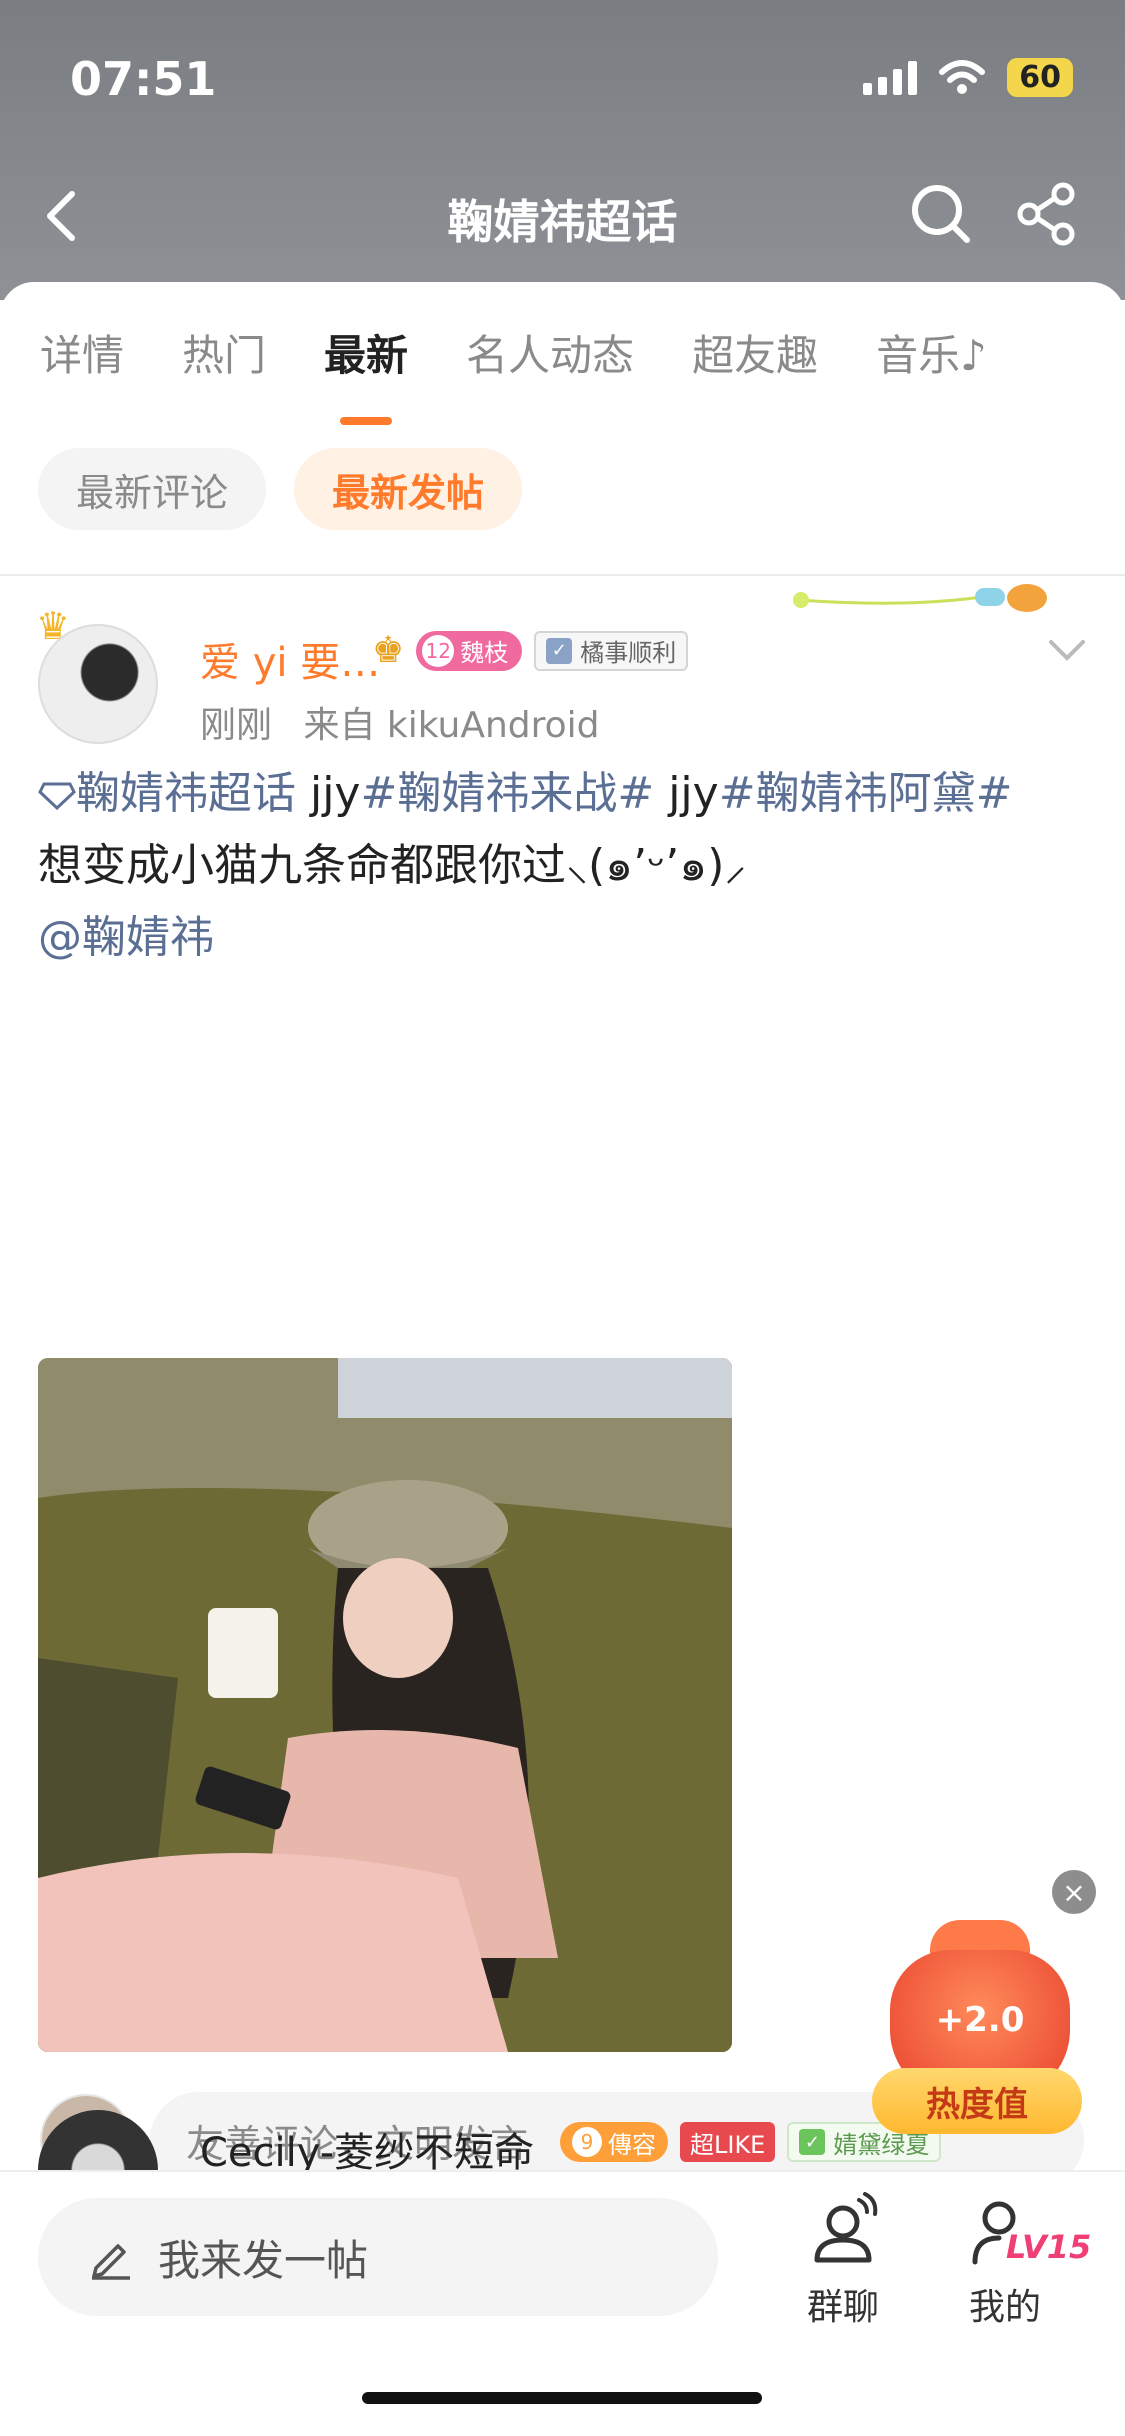  I want to click on mention-link: @鞠婧祎, so click(126, 937).